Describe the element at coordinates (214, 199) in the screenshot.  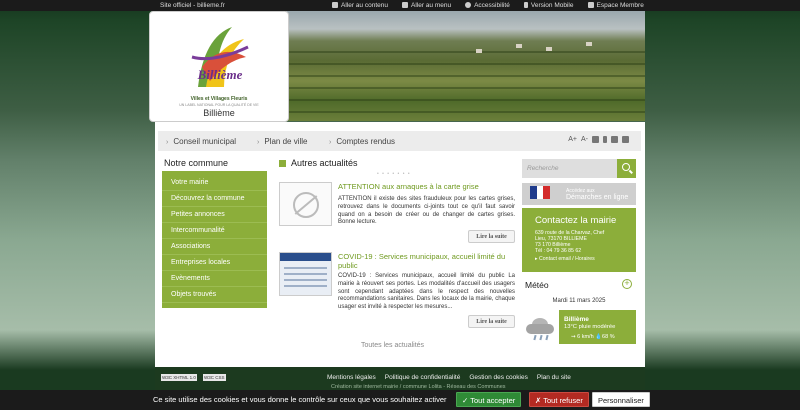
I see `sidebar-item-decouvrez: Découvrez la commune` at that location.